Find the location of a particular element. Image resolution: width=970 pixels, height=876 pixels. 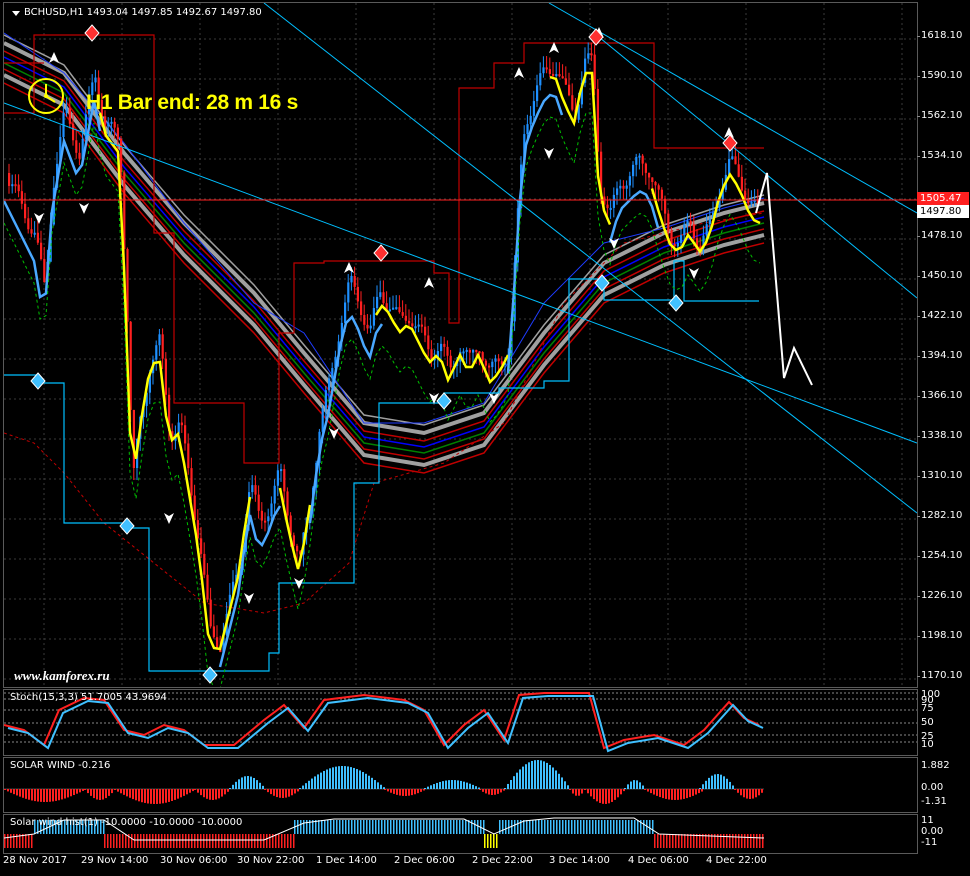

price-axis-label: 1450.10 is located at coordinates (942, 275).